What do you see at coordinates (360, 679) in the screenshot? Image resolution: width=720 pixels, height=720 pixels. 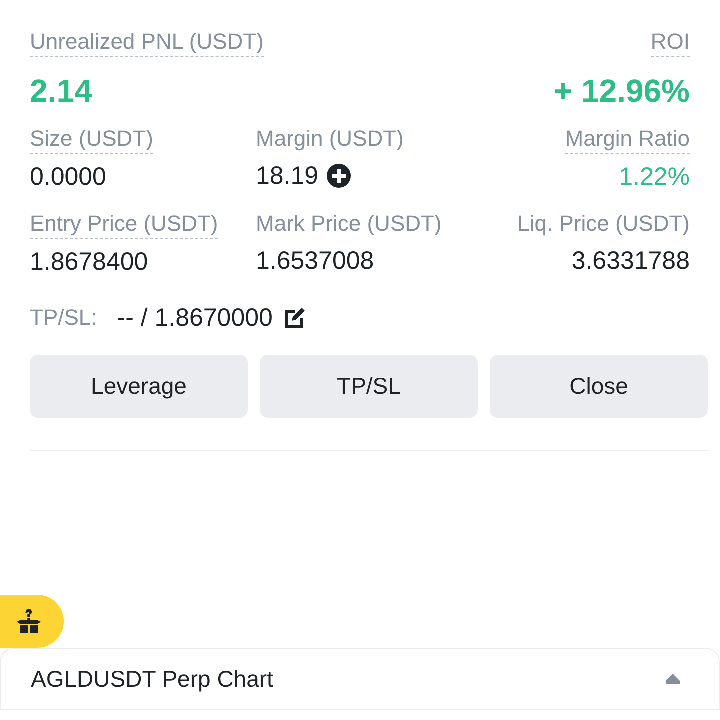 I see `chart-bar: AGLDUSDT Perp Chart` at bounding box center [360, 679].